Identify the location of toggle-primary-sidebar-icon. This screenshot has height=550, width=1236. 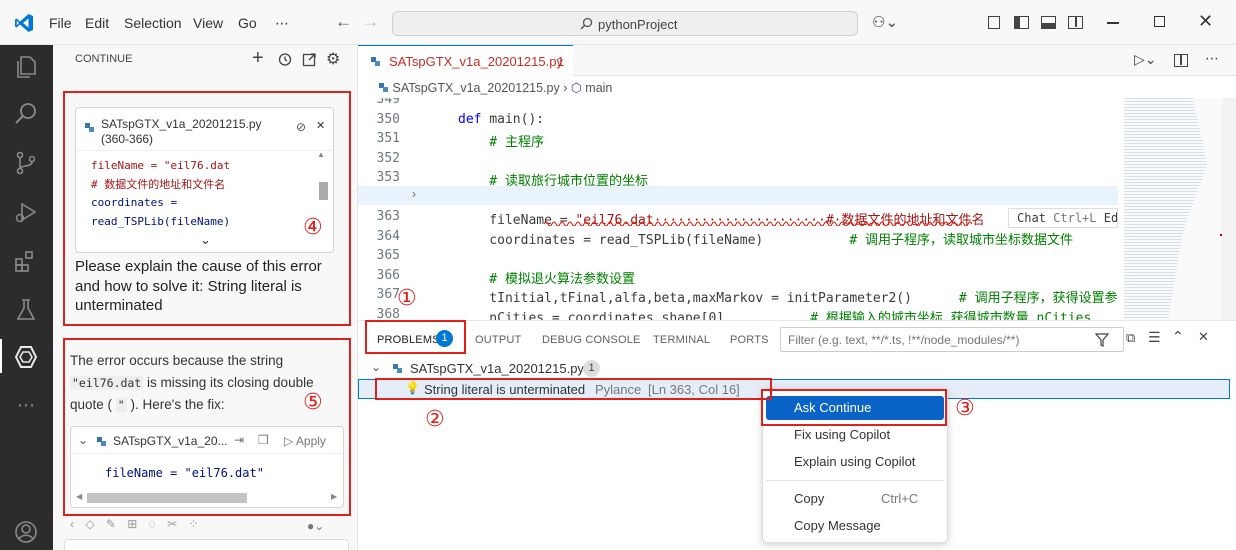
(1021, 22).